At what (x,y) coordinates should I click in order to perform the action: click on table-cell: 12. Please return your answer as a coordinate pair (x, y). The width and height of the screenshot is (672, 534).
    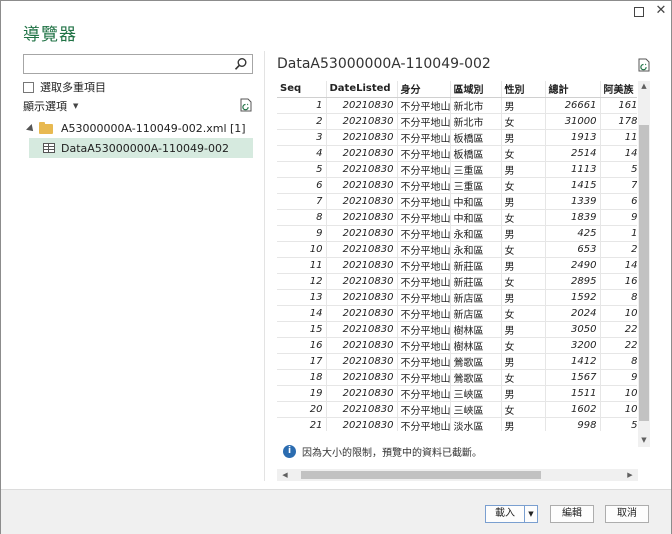
    Looking at the image, I should click on (302, 281).